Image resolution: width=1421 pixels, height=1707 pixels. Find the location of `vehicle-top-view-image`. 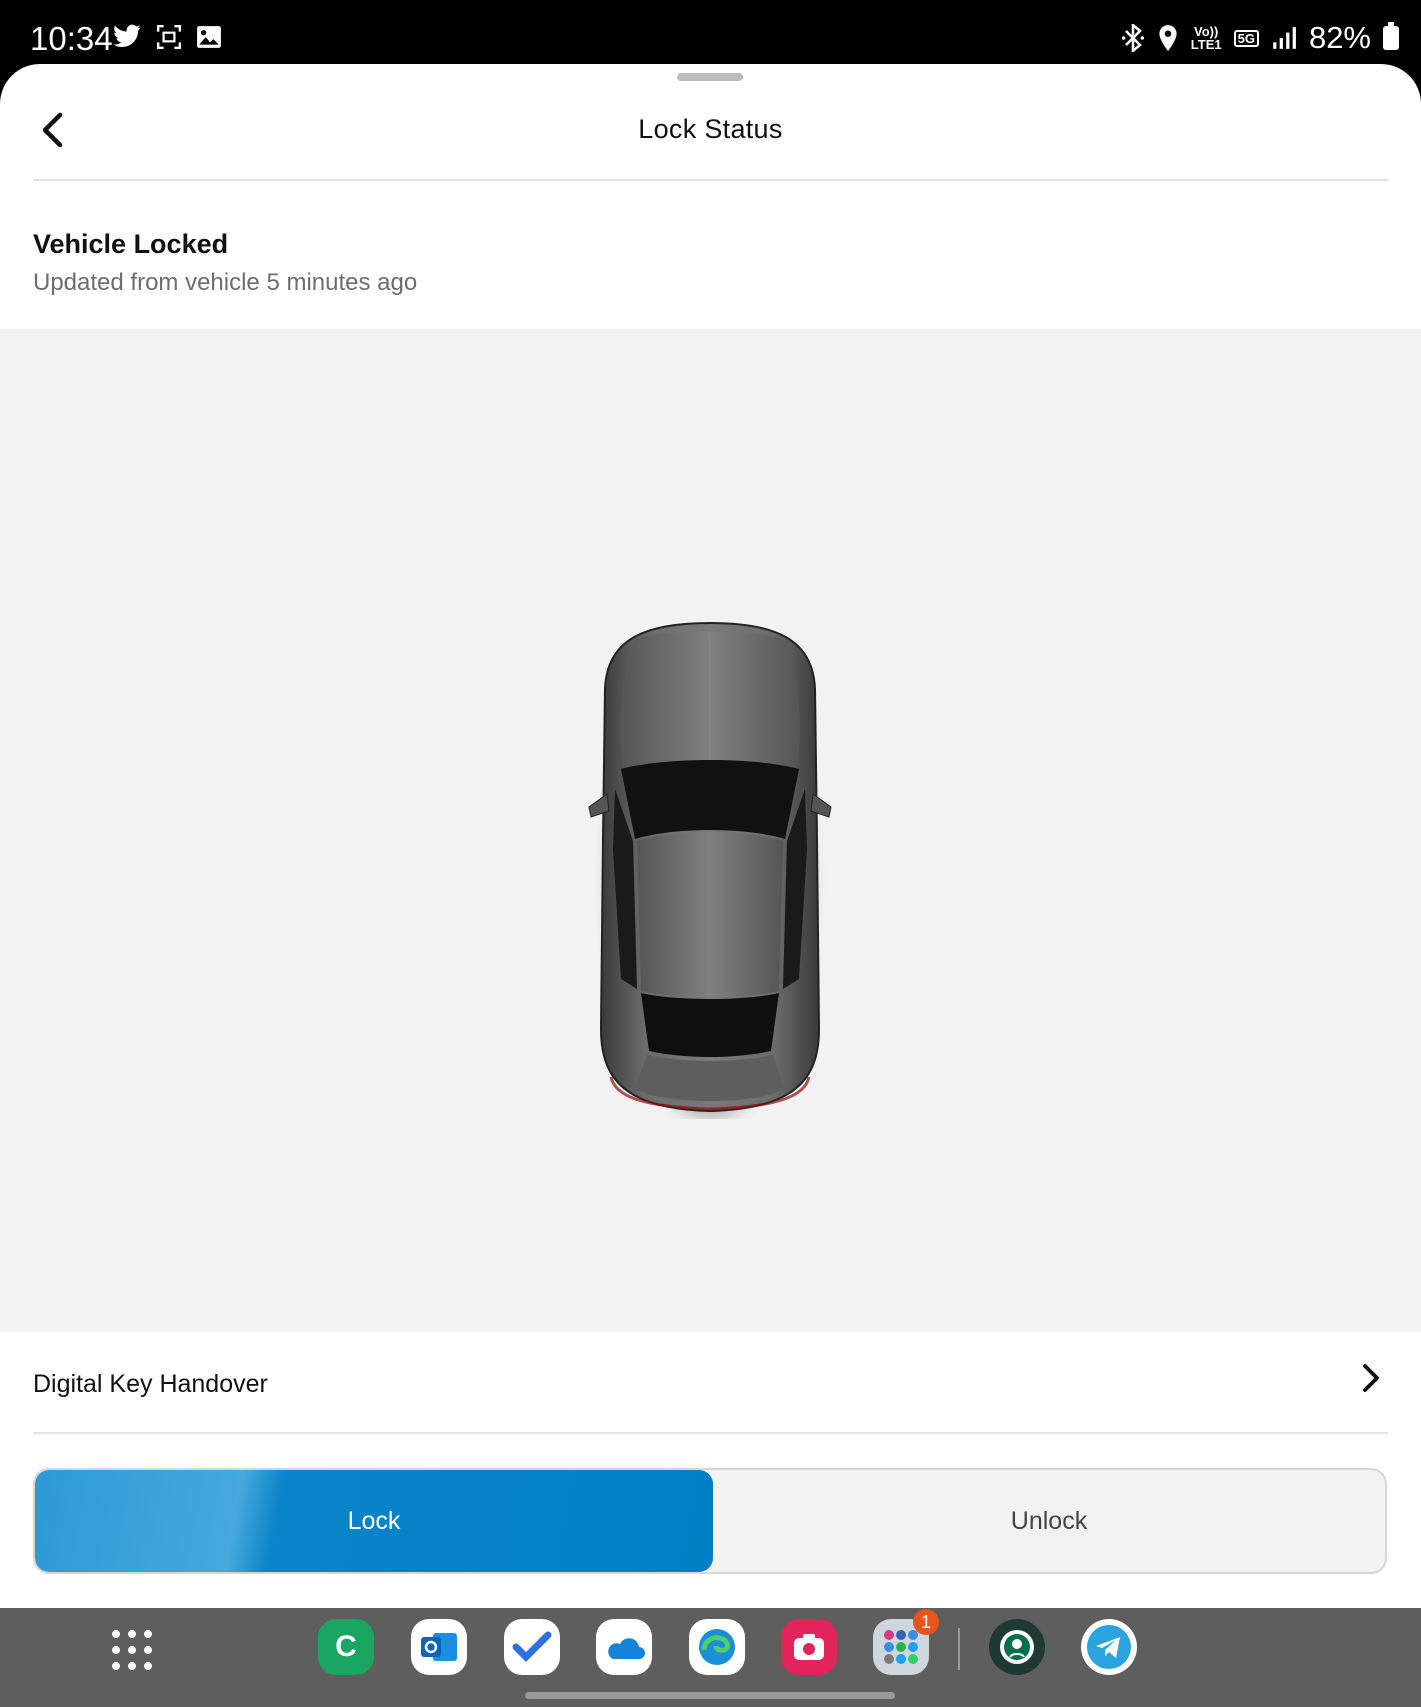

vehicle-top-view-image is located at coordinates (710, 870).